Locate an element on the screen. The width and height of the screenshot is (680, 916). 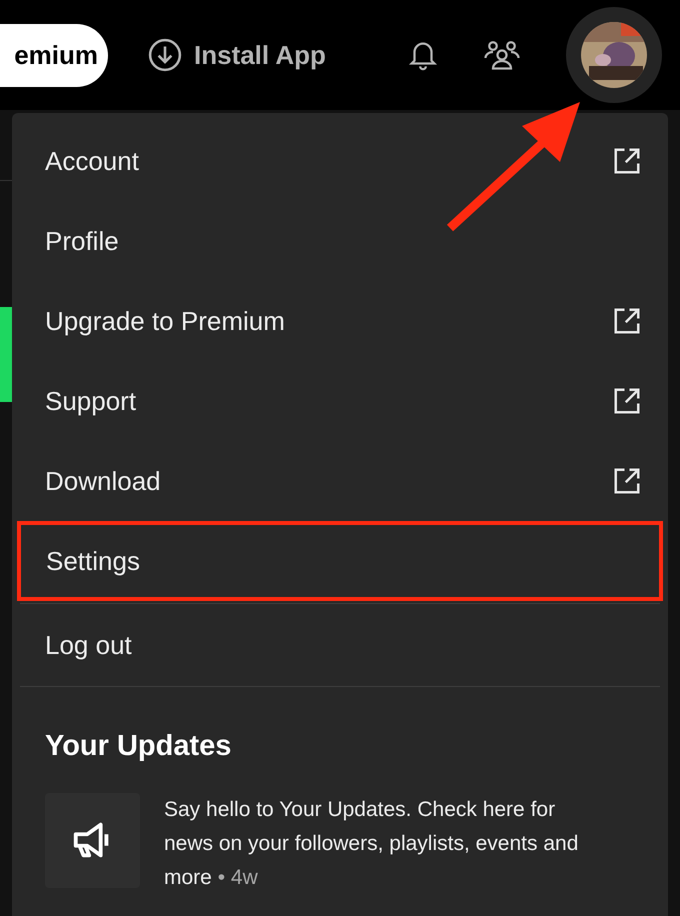
menu-item: Download is located at coordinates (340, 481).